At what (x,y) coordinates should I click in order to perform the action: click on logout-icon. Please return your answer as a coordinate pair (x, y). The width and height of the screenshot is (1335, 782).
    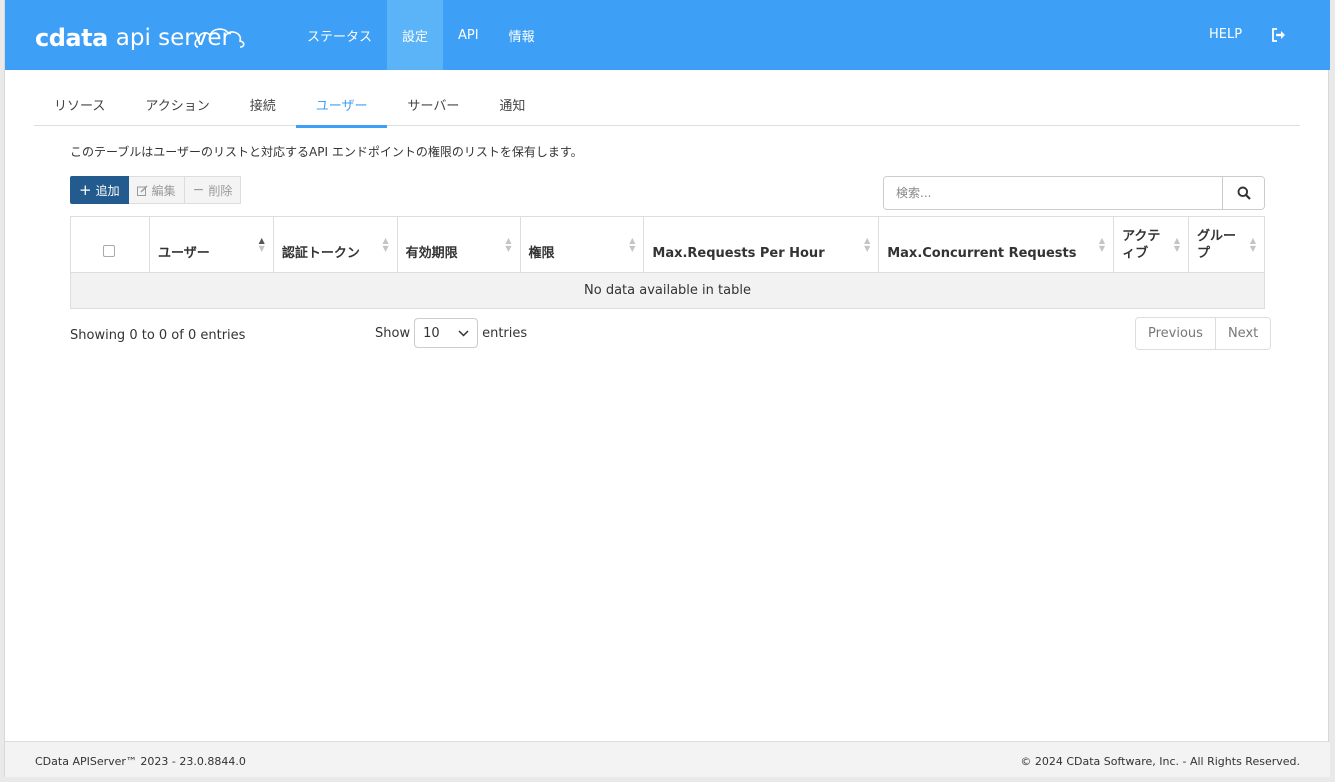
    Looking at the image, I should click on (1279, 35).